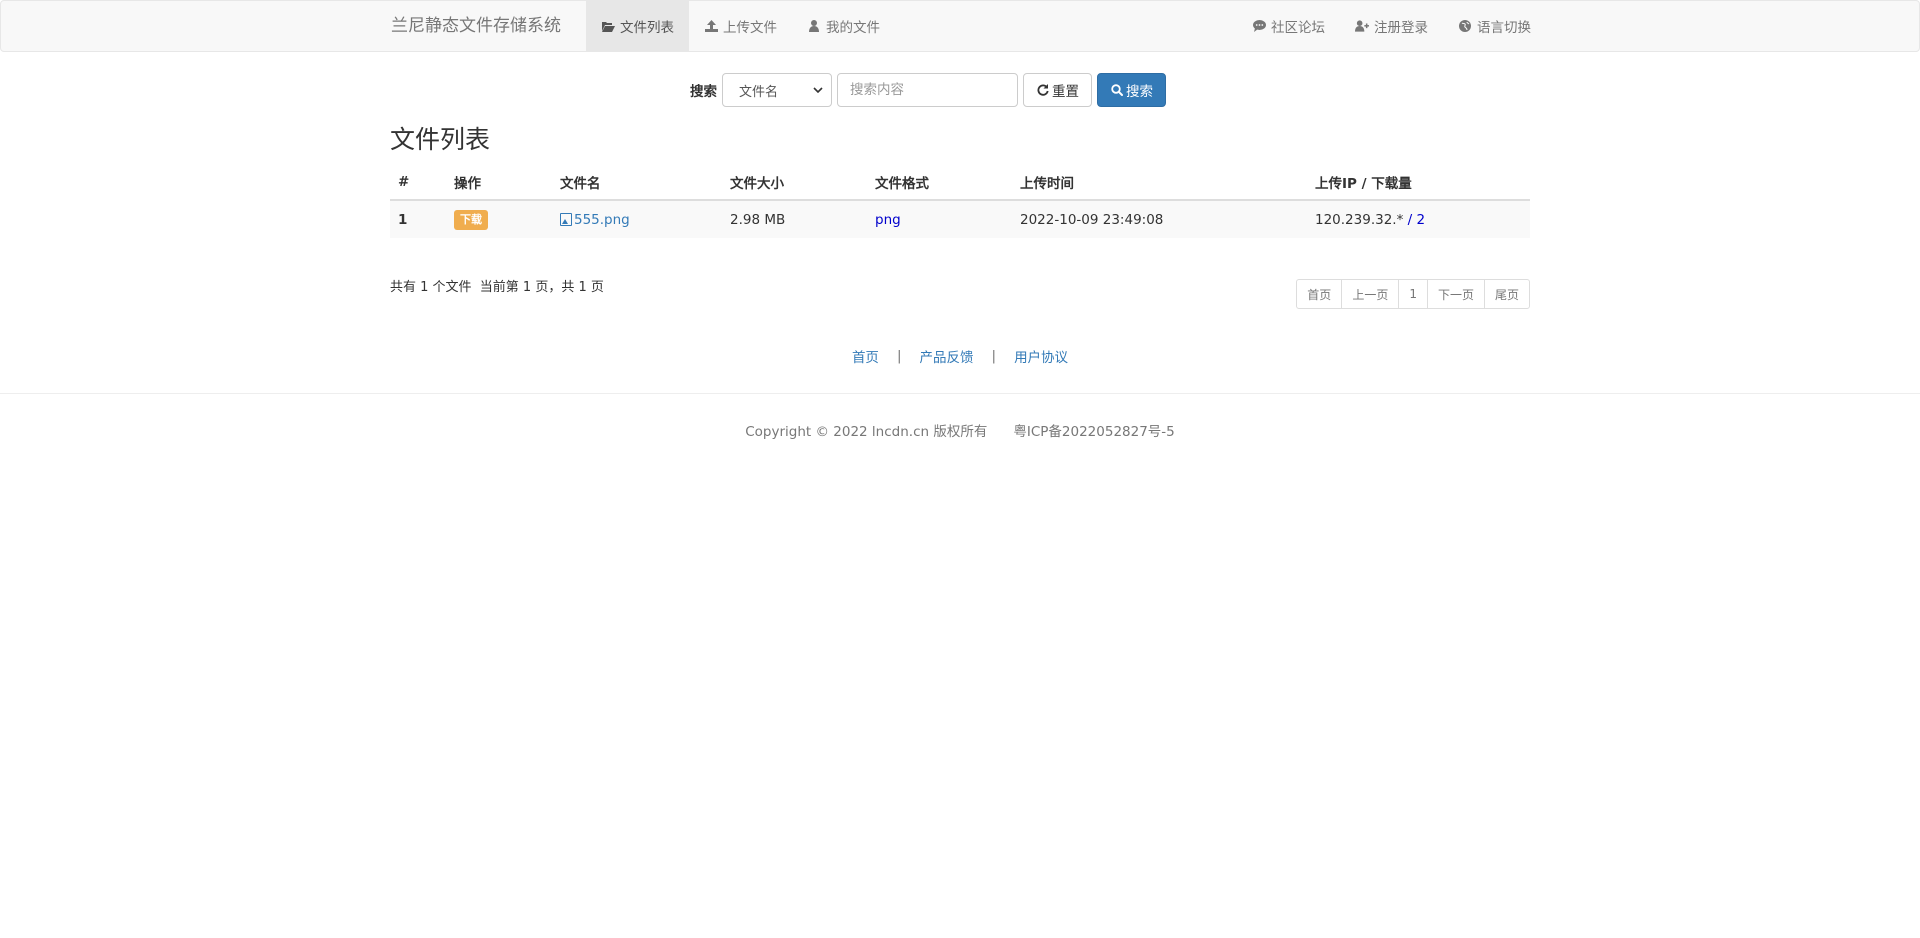 This screenshot has height=938, width=1920. I want to click on nav-item-my-files: 我的文件, so click(843, 26).